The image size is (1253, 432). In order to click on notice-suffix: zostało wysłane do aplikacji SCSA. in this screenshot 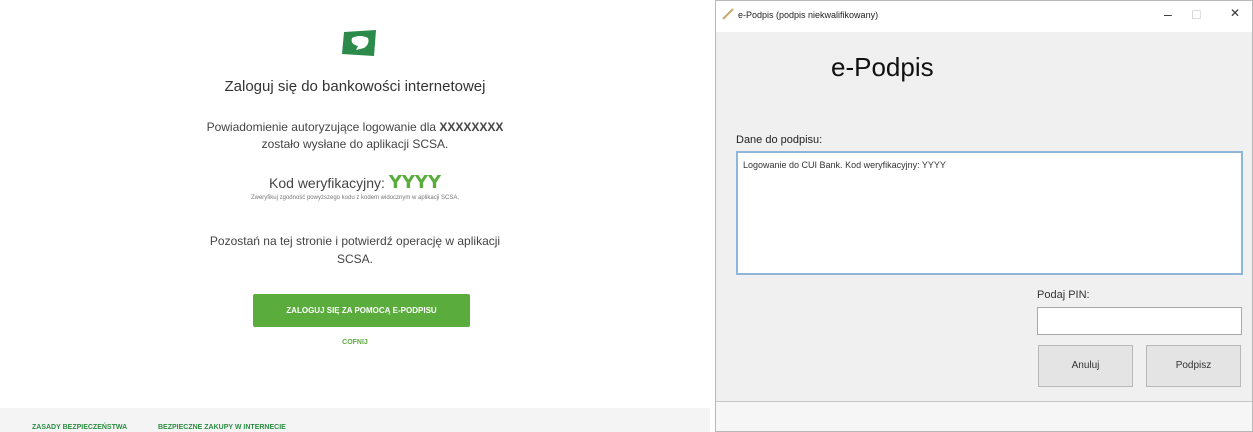, I will do `click(355, 144)`.